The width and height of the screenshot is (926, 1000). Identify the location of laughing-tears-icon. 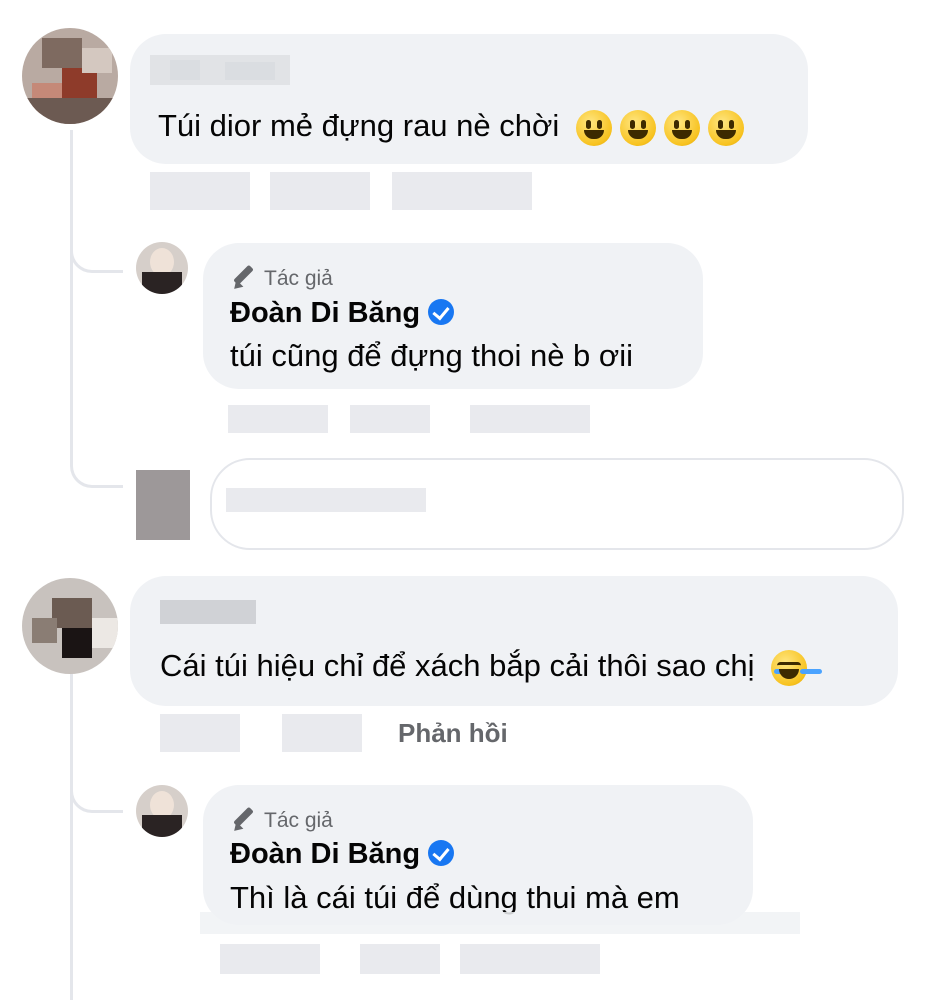
(789, 667).